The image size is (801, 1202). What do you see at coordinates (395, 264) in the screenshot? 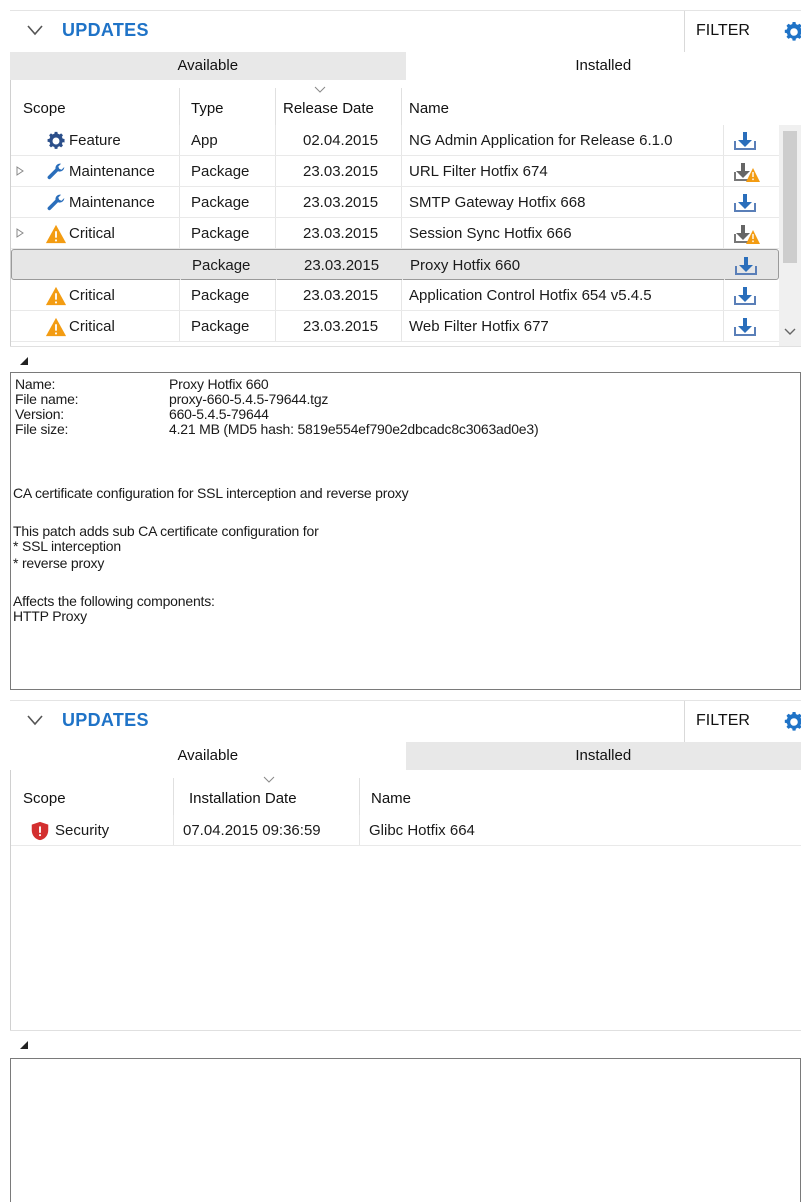
I see `table-row-selected: Package 23.03.2015 Proxy Hotfix 660` at bounding box center [395, 264].